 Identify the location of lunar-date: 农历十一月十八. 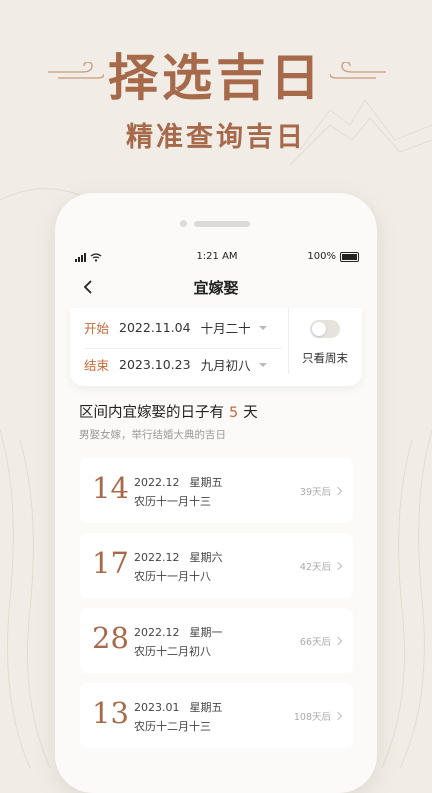
(172, 576).